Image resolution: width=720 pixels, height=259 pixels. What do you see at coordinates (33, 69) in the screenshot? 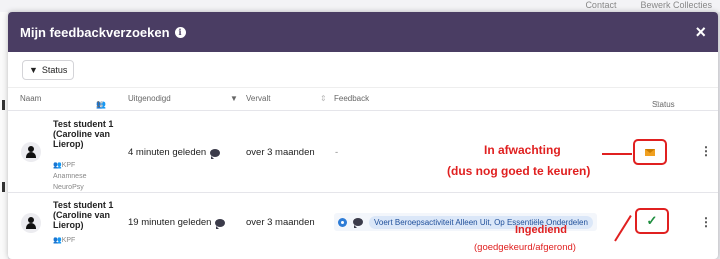
I see `filter-icon: ▼` at bounding box center [33, 69].